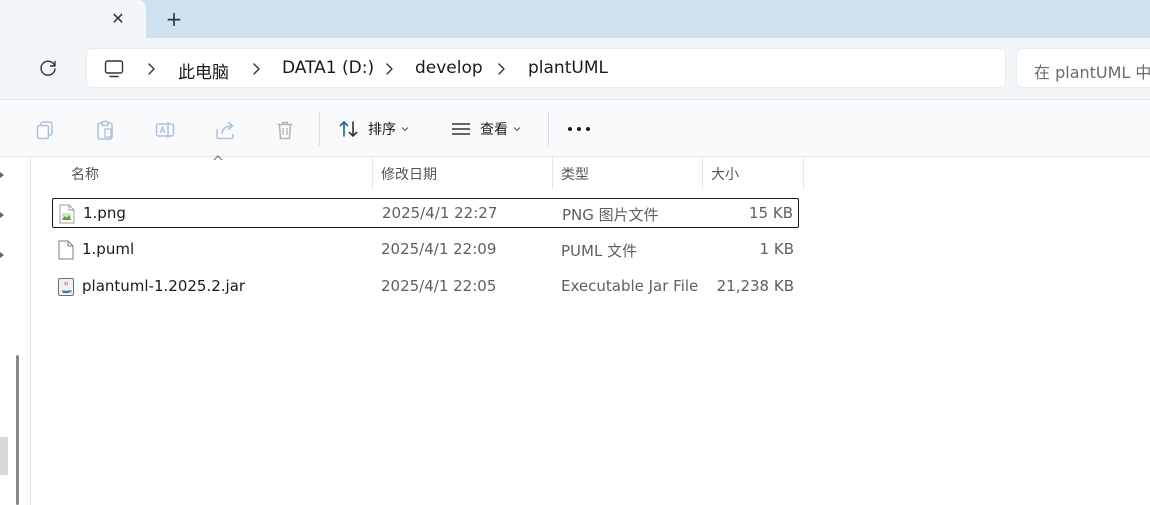  Describe the element at coordinates (45, 130) in the screenshot. I see `copy-icon` at that location.